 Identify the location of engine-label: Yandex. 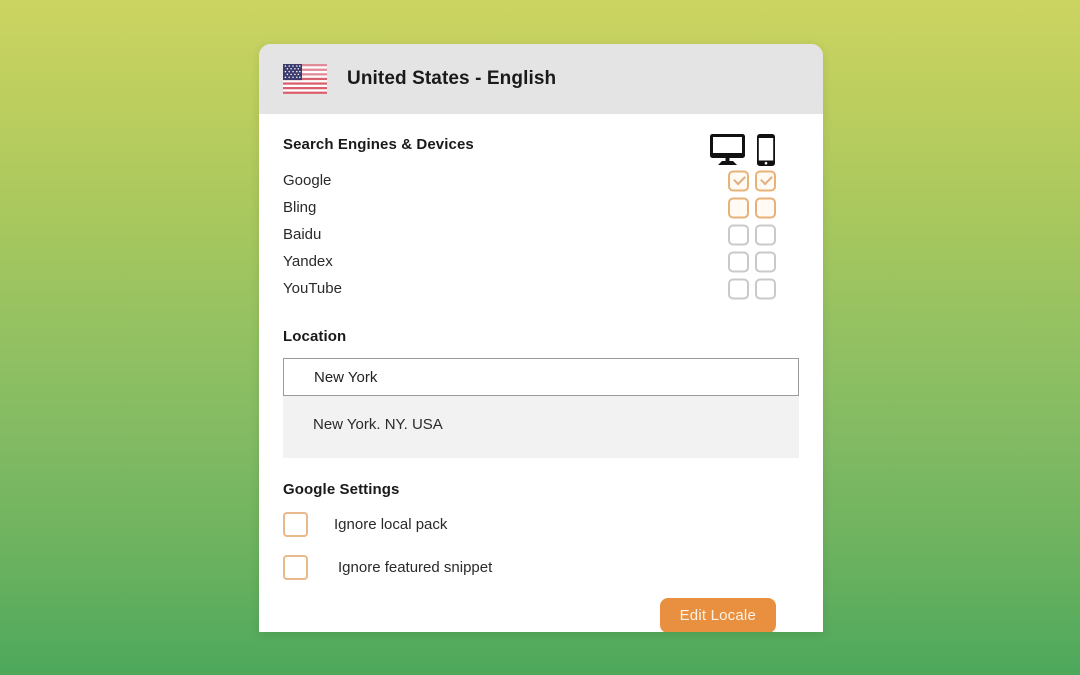
(308, 261).